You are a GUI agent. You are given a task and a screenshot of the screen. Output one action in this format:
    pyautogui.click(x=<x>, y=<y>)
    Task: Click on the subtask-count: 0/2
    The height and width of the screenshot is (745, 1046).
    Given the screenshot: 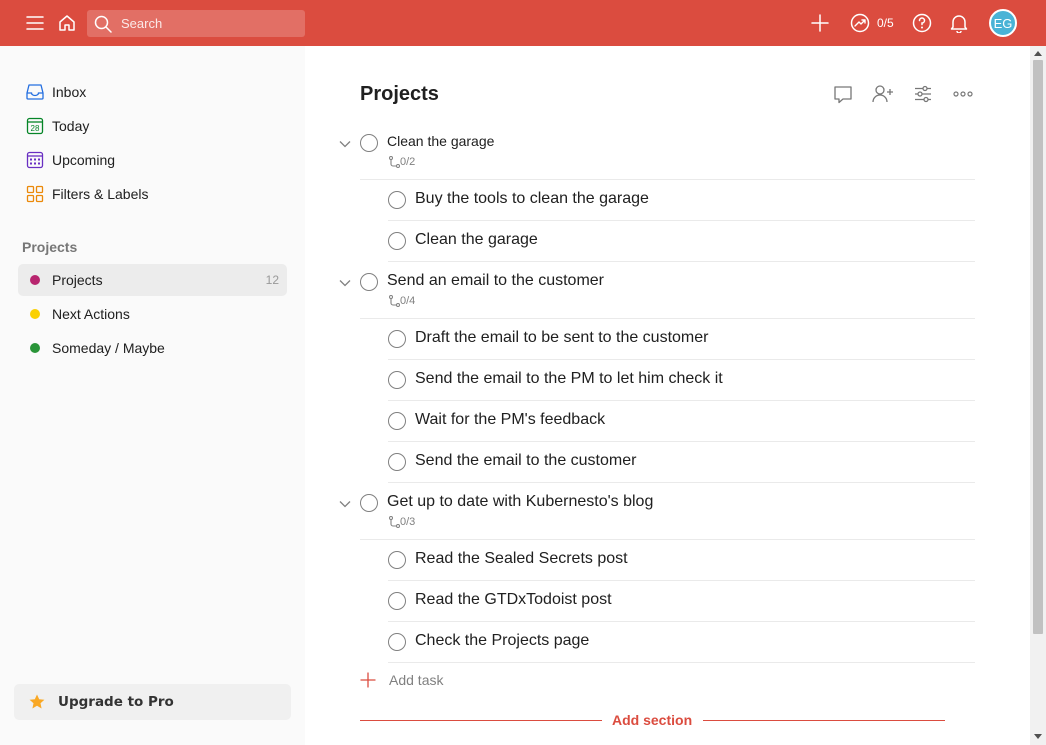 What is the action you would take?
    pyautogui.click(x=401, y=162)
    